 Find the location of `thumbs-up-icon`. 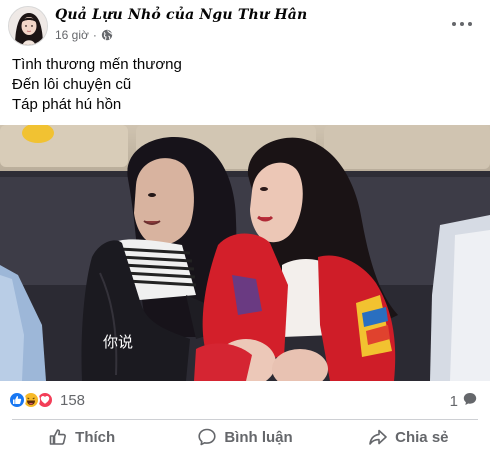

thumbs-up-icon is located at coordinates (58, 437).